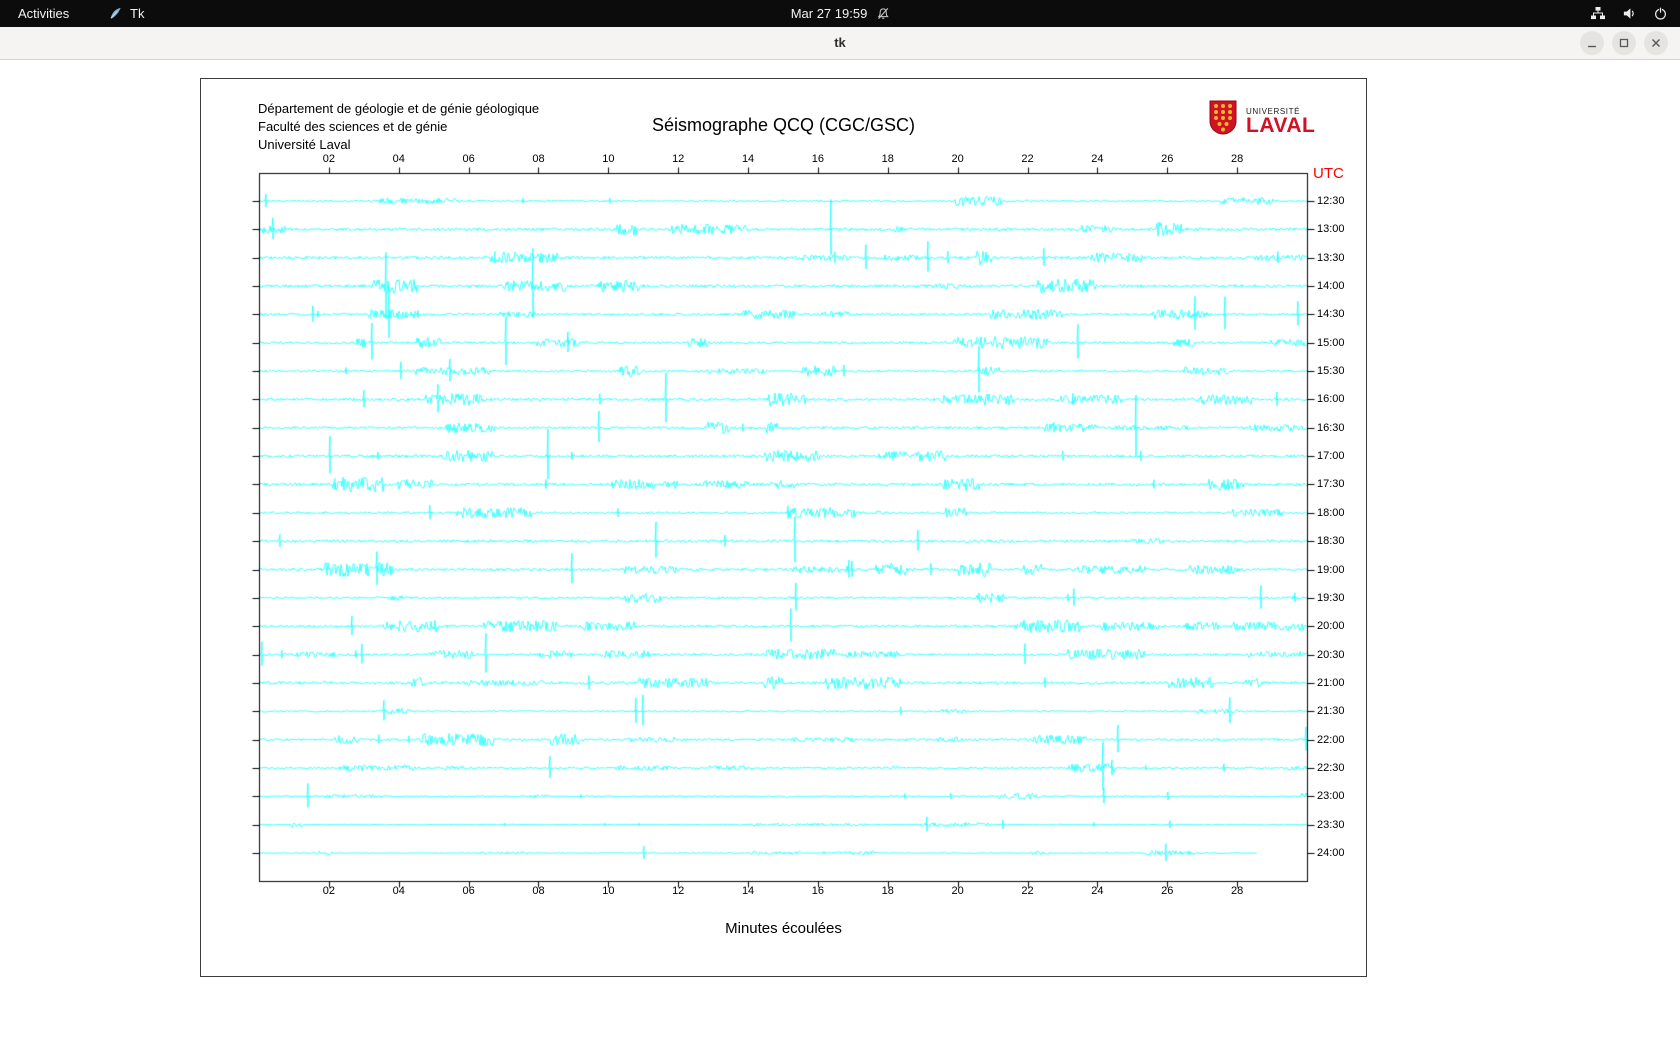 This screenshot has width=1680, height=1050. What do you see at coordinates (1331, 371) in the screenshot?
I see `time-label: 15:30` at bounding box center [1331, 371].